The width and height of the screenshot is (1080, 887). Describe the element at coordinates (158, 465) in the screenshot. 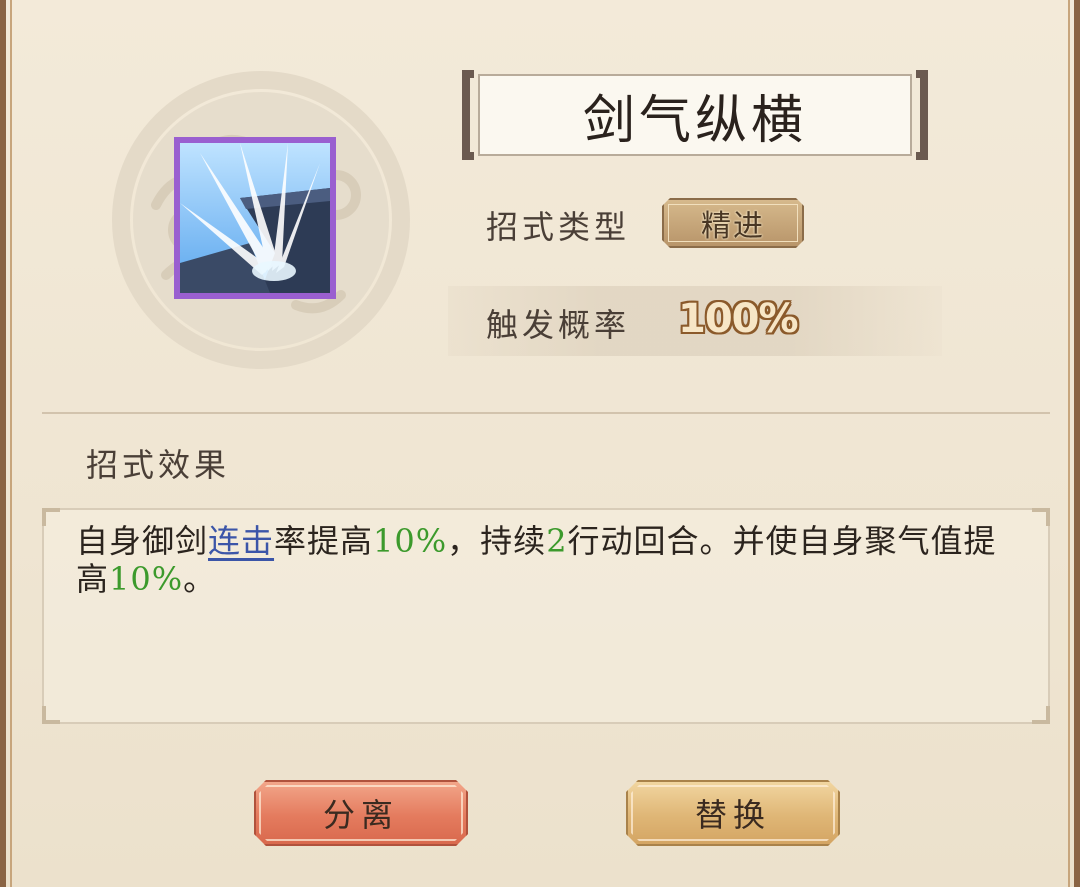

I see `effect-heading: 招式效果` at that location.